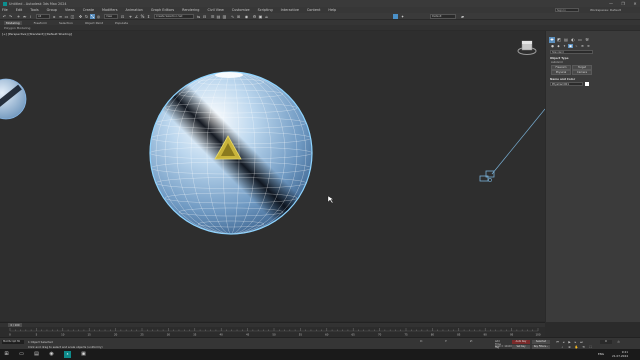 This screenshot has width=640, height=360. Describe the element at coordinates (606, 342) in the screenshot. I see `current-frame-field: 0` at that location.